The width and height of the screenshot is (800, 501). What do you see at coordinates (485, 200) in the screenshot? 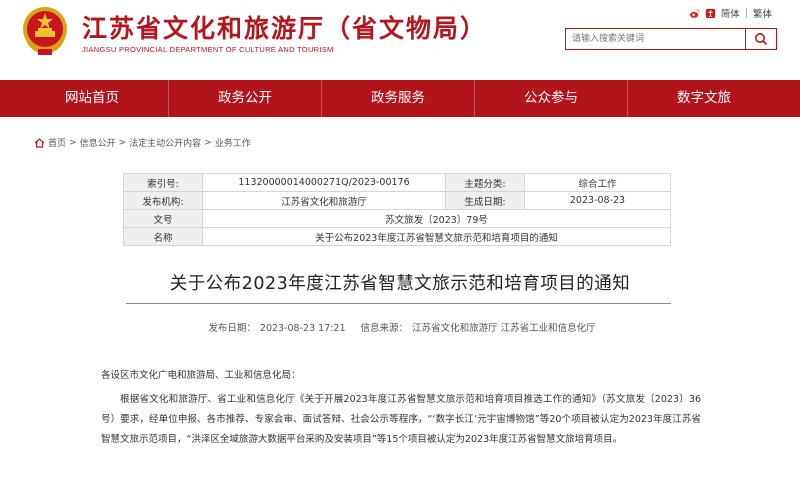
I see `date-label: 生成日期:` at bounding box center [485, 200].